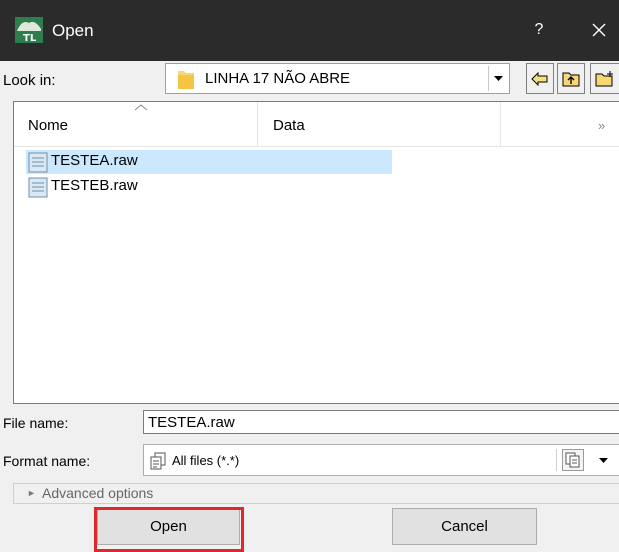  I want to click on close-button, so click(599, 30).